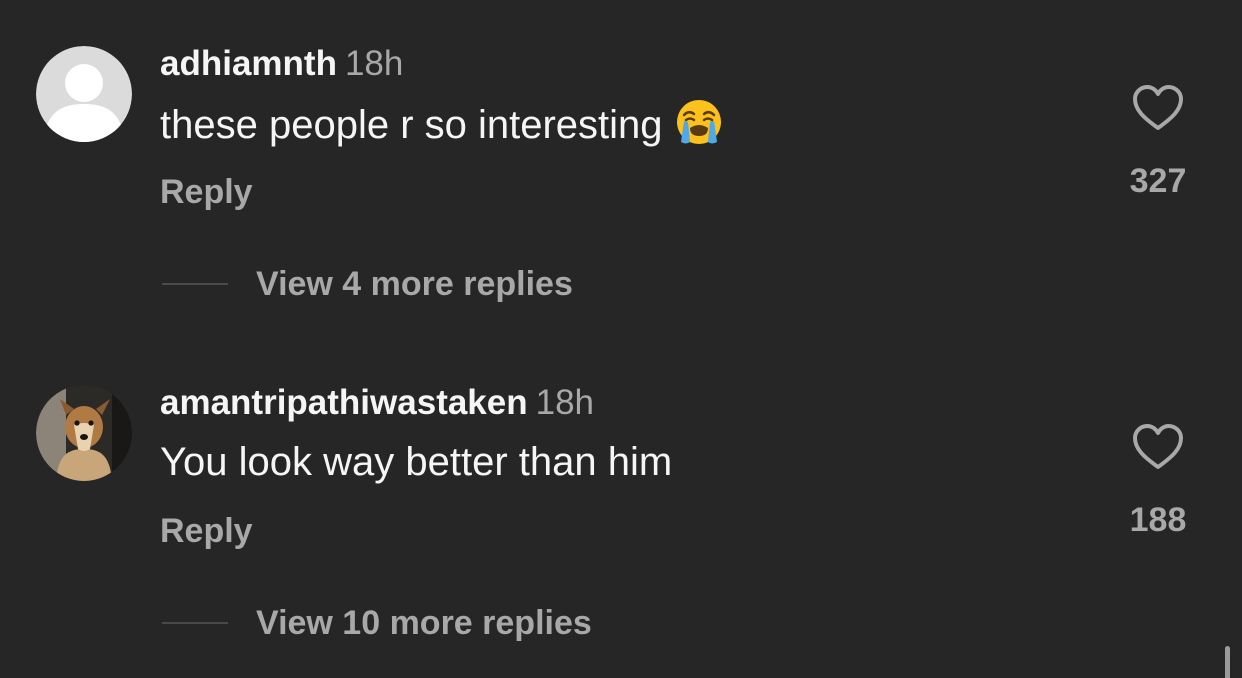 The height and width of the screenshot is (678, 1242). Describe the element at coordinates (411, 125) in the screenshot. I see `comment-text: these people r so interesting` at that location.